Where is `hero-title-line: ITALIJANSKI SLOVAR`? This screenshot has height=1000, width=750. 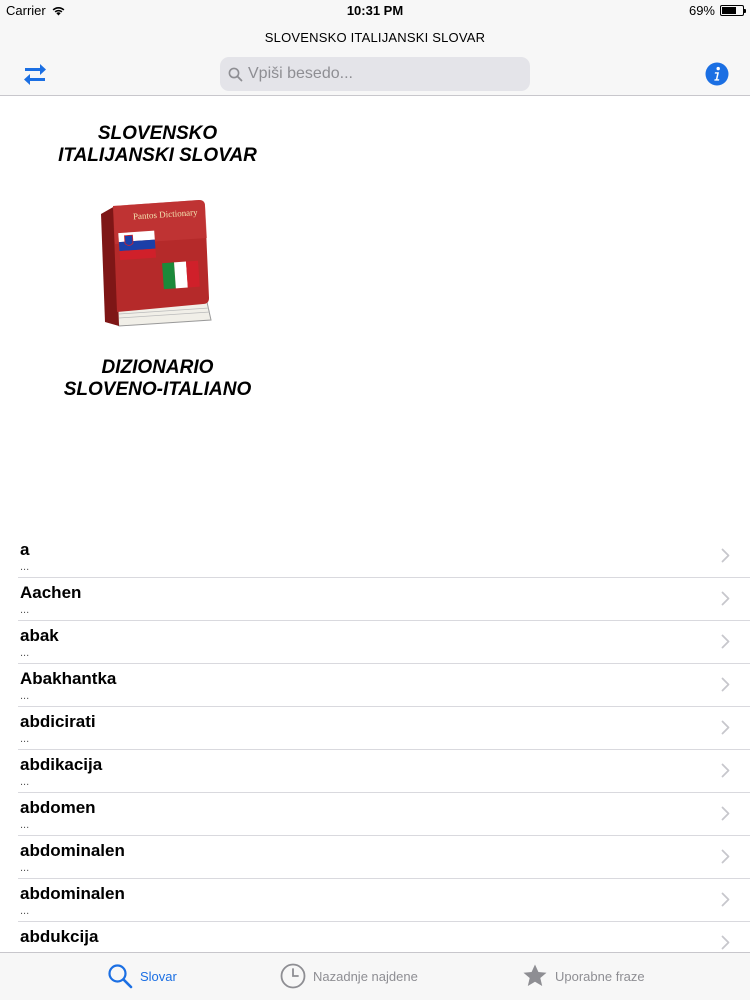
hero-title-line: ITALIJANSKI SLOVAR is located at coordinates (157, 155).